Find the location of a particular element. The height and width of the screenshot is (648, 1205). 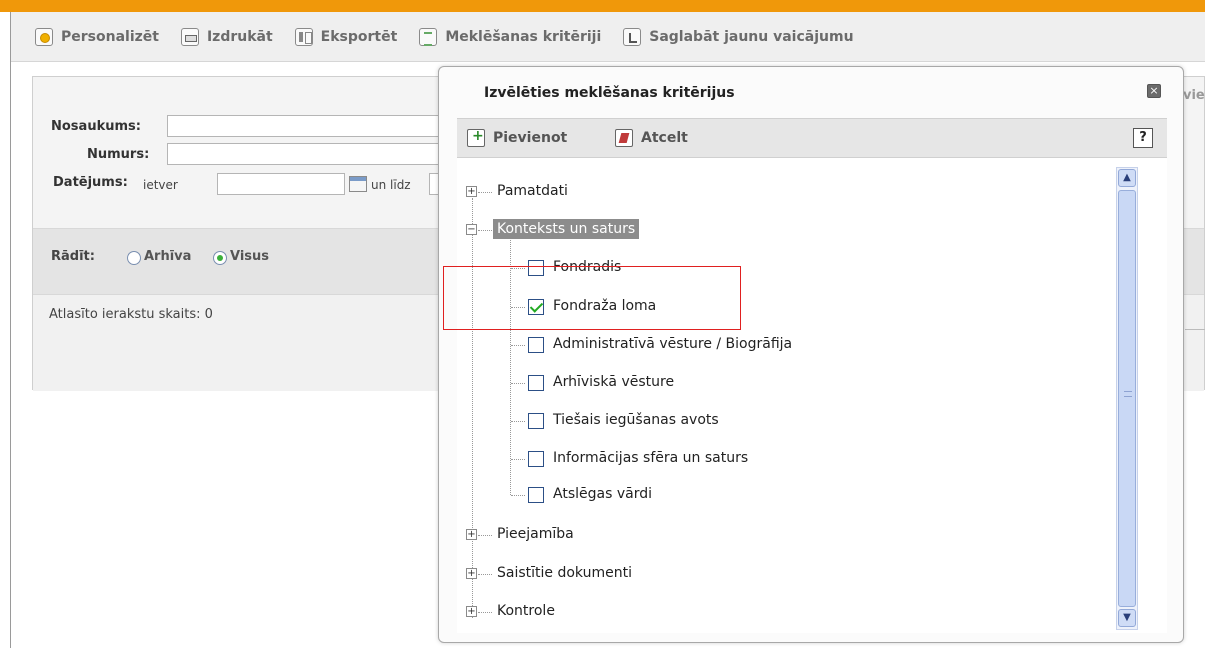

tree-node-access: Pieejamība is located at coordinates (535, 534).